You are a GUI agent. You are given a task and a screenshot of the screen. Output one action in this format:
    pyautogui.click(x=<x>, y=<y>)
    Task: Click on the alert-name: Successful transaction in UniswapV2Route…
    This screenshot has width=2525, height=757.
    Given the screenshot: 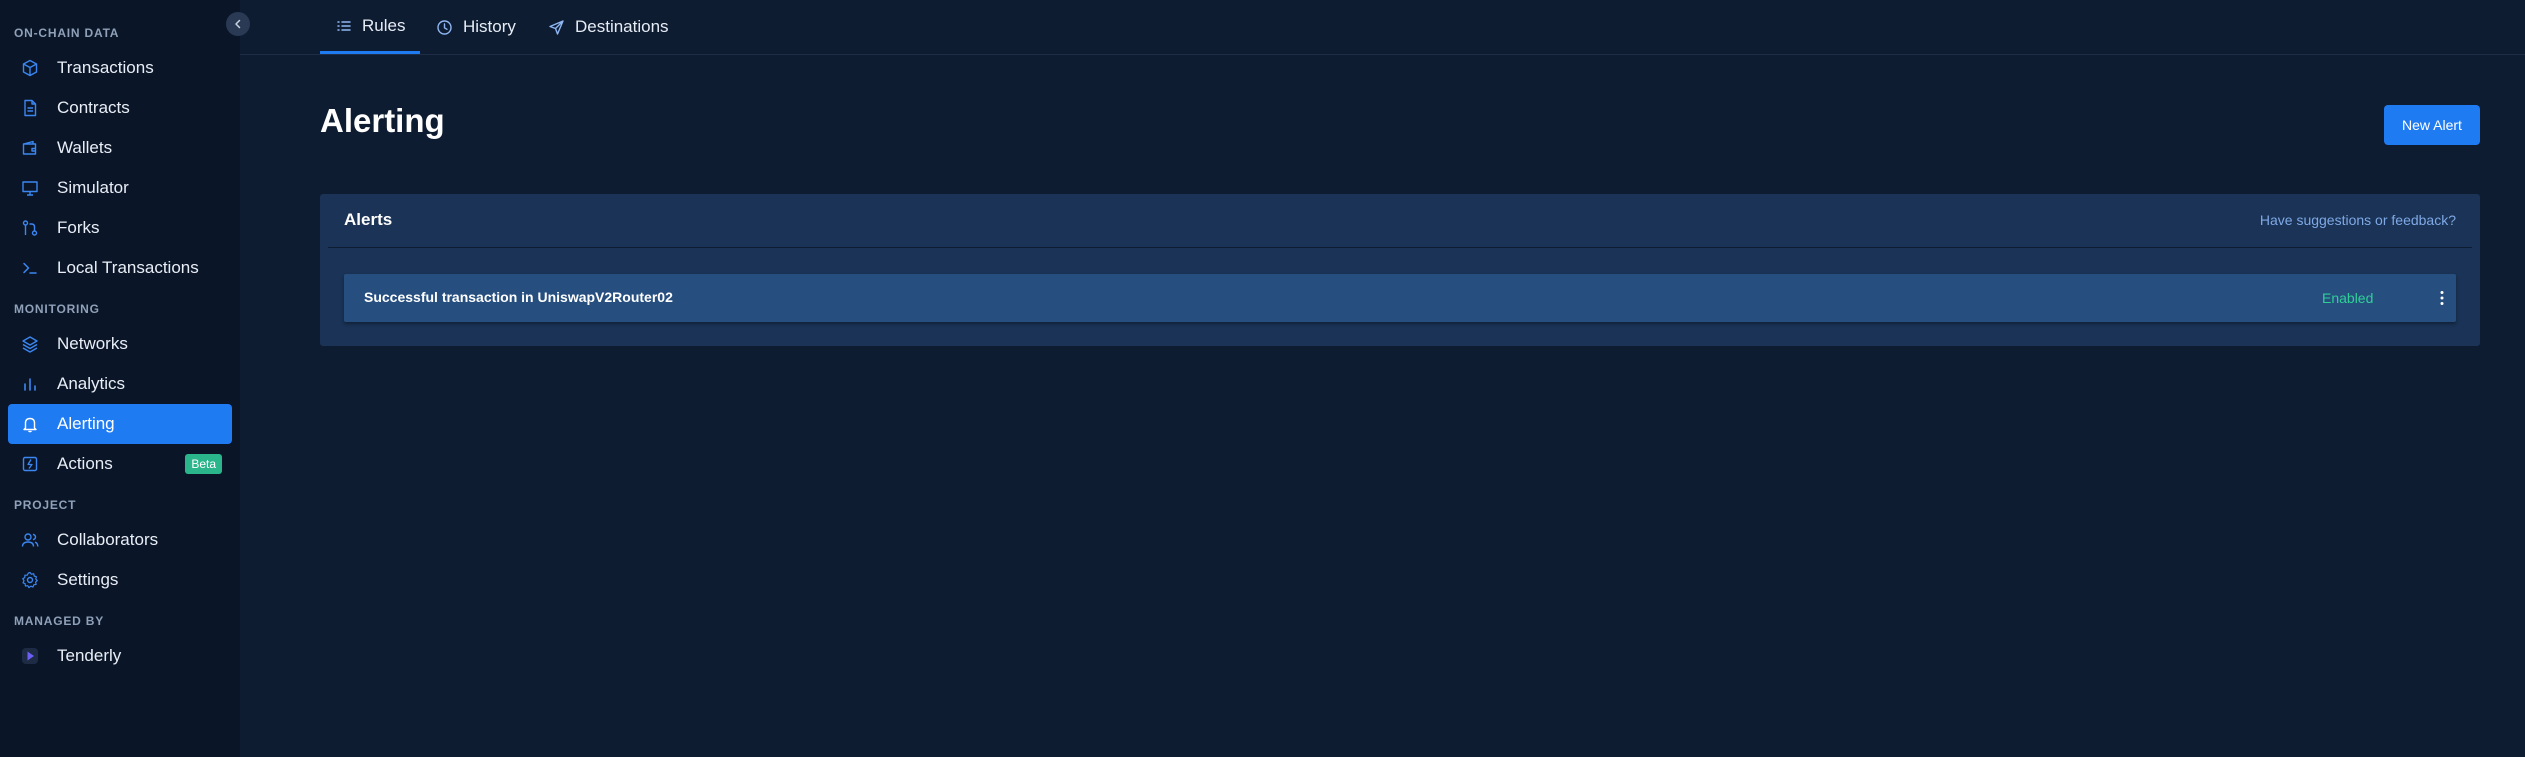 What is the action you would take?
    pyautogui.click(x=518, y=297)
    